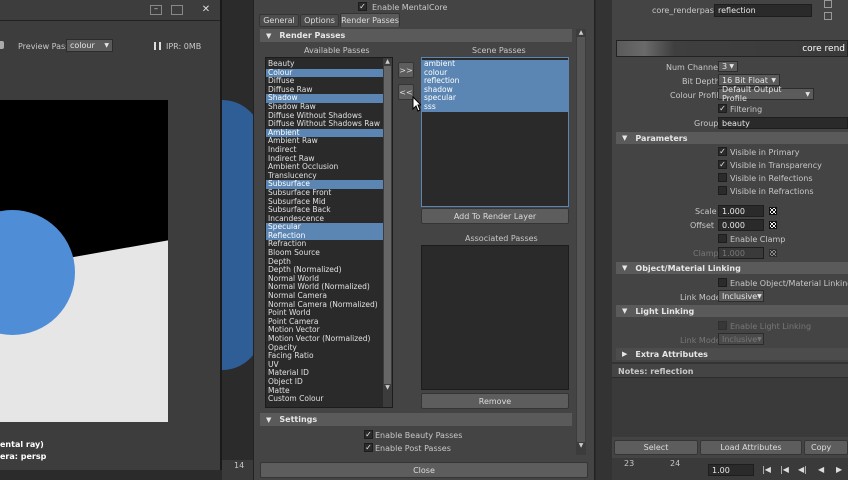  I want to click on current-frame-value: 1.00, so click(721, 470).